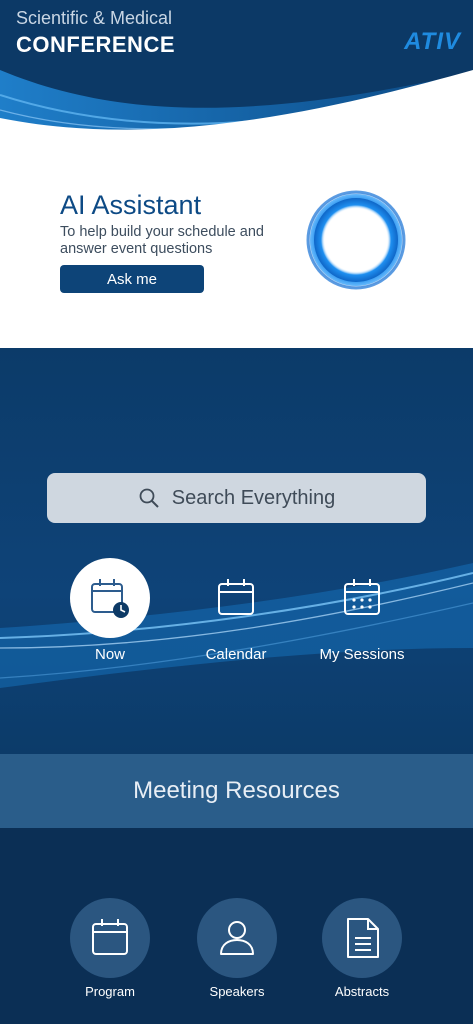 This screenshot has height=1024, width=473. I want to click on calendar-label: Calendar, so click(236, 654).